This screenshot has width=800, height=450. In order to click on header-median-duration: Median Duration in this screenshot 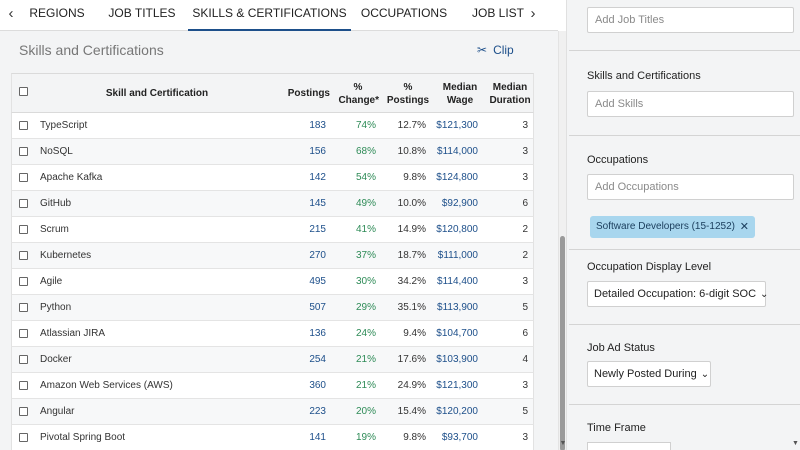, I will do `click(510, 94)`.